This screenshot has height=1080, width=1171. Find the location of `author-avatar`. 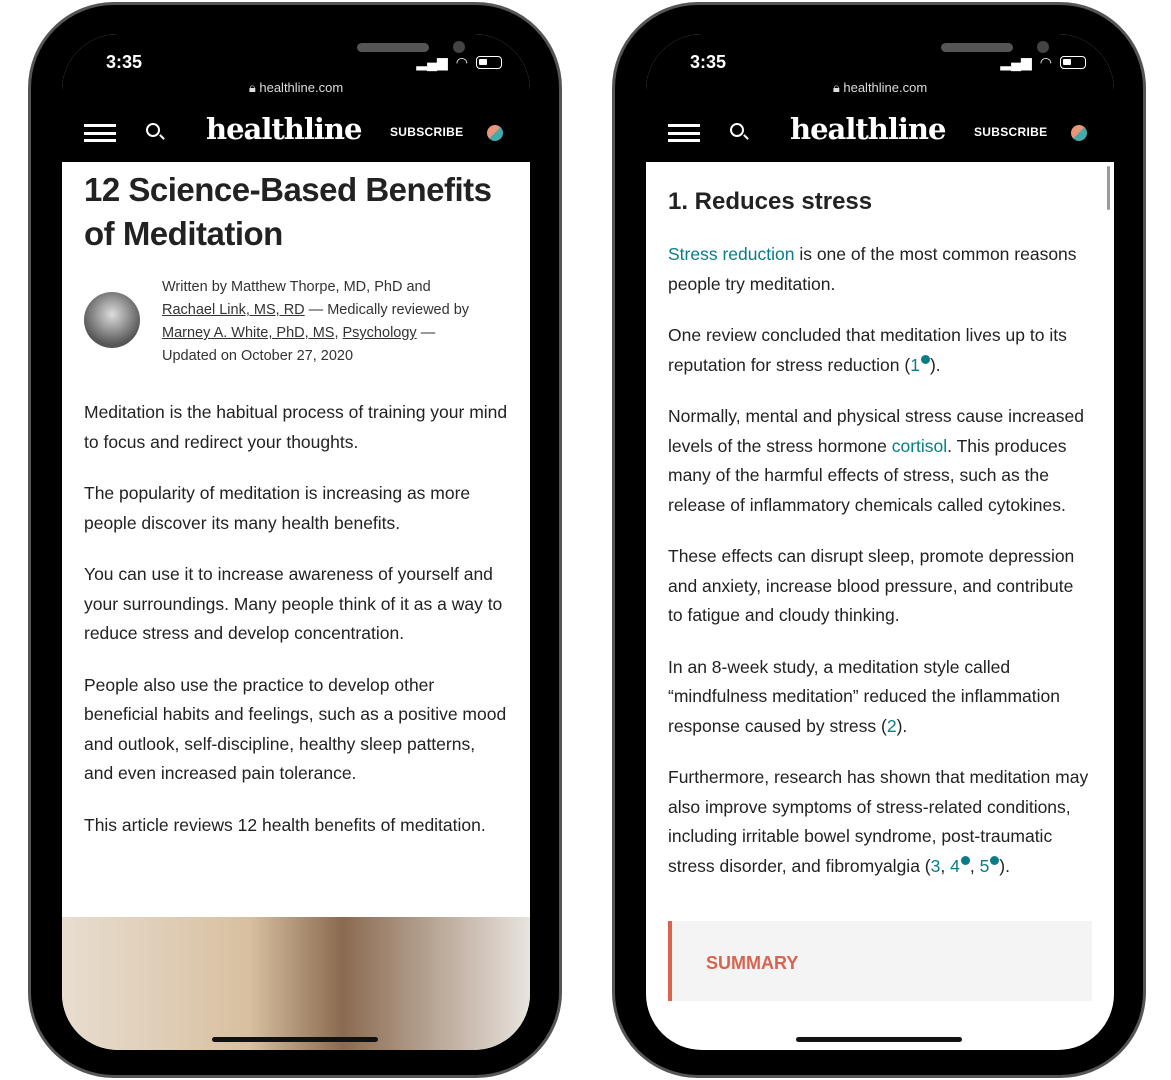

author-avatar is located at coordinates (112, 320).